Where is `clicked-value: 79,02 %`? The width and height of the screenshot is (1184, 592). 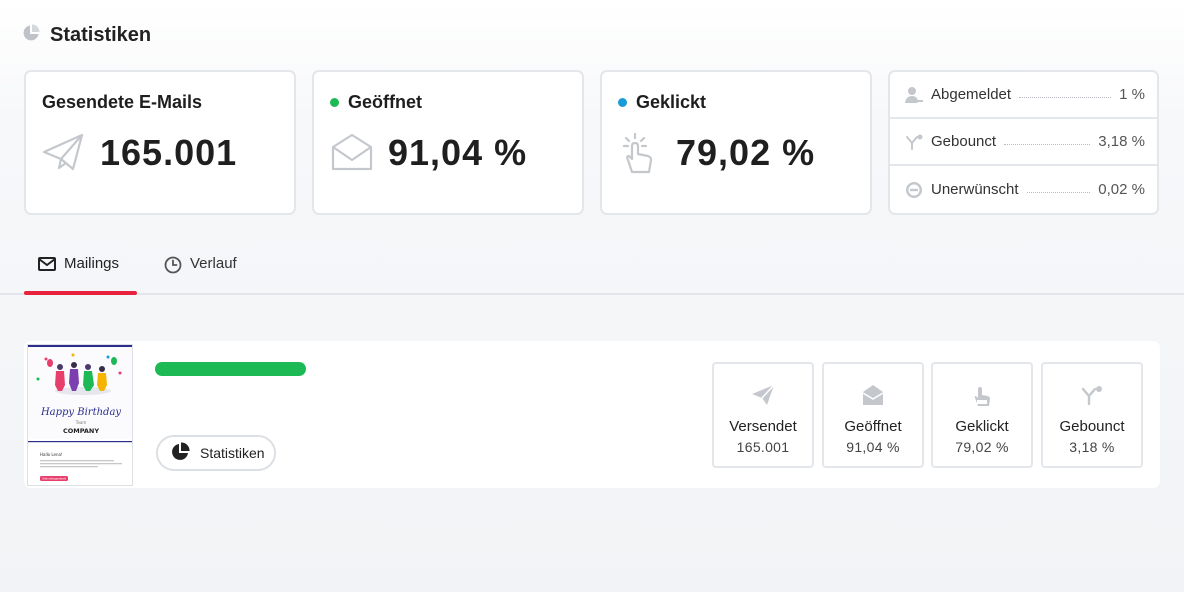 clicked-value: 79,02 % is located at coordinates (746, 152).